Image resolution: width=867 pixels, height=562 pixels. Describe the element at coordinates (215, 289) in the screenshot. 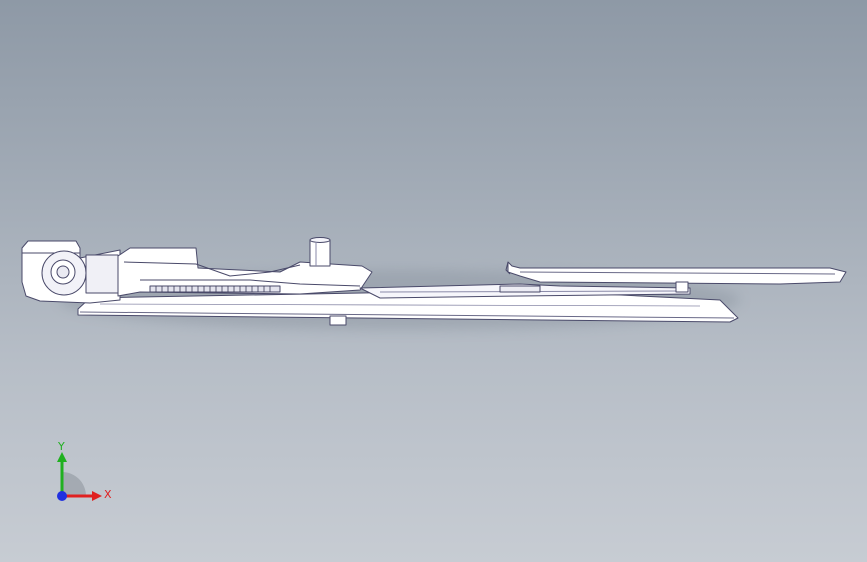

I see `gear-strip` at that location.